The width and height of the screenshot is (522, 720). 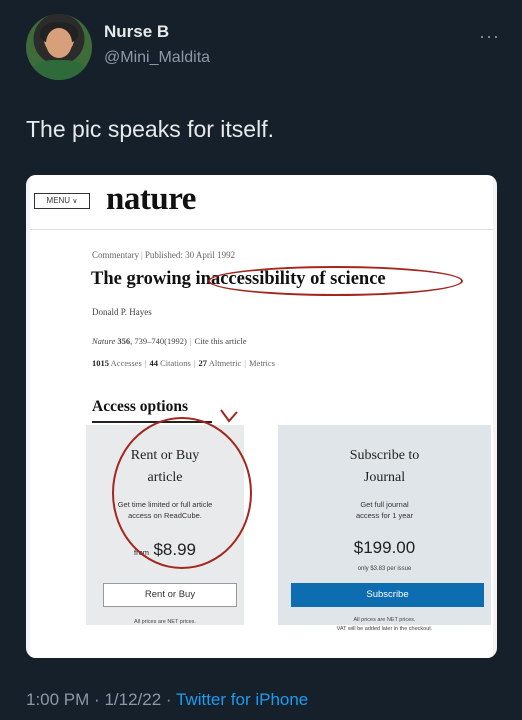 What do you see at coordinates (175, 363) in the screenshot?
I see `citations-label: Citations` at bounding box center [175, 363].